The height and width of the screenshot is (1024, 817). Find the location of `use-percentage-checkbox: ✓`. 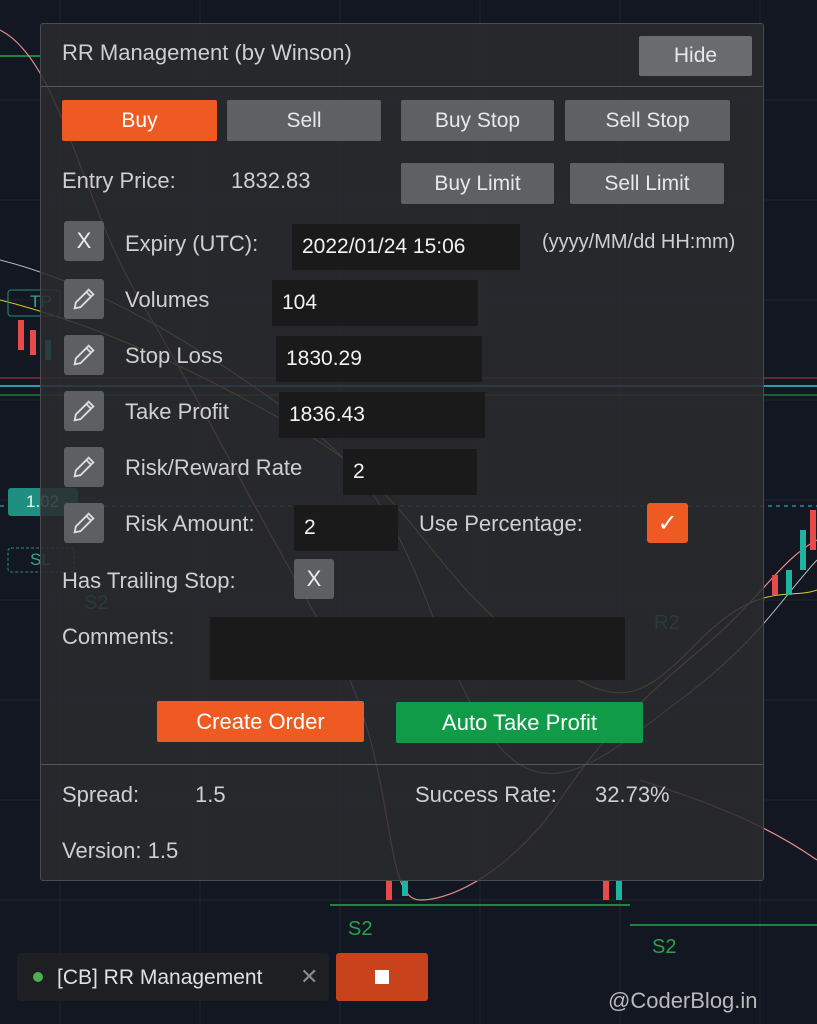

use-percentage-checkbox: ✓ is located at coordinates (667, 523).